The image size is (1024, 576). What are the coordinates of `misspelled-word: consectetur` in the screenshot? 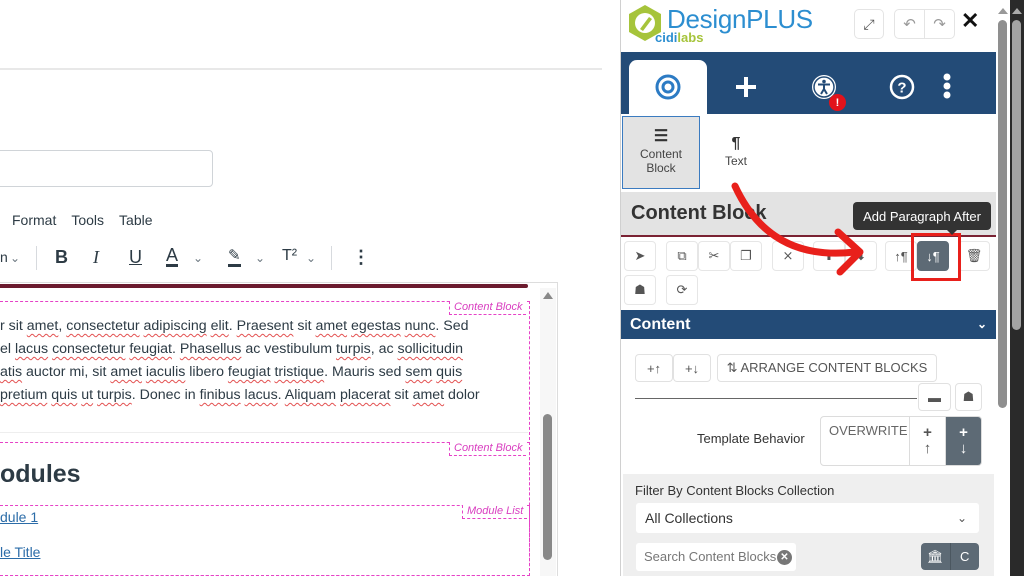 It's located at (89, 349).